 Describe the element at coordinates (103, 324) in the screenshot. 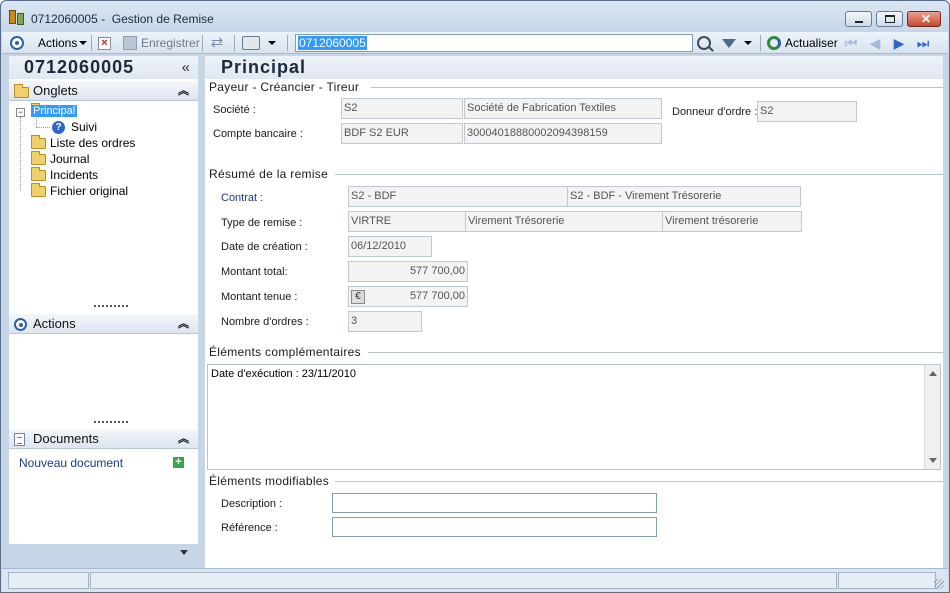

I see `section-actions-header: Actions ︽` at that location.